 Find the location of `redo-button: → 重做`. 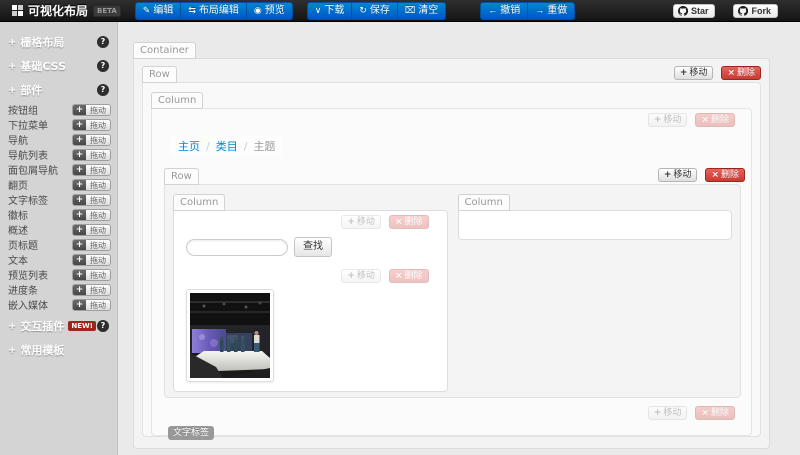

redo-button: → 重做 is located at coordinates (552, 10).